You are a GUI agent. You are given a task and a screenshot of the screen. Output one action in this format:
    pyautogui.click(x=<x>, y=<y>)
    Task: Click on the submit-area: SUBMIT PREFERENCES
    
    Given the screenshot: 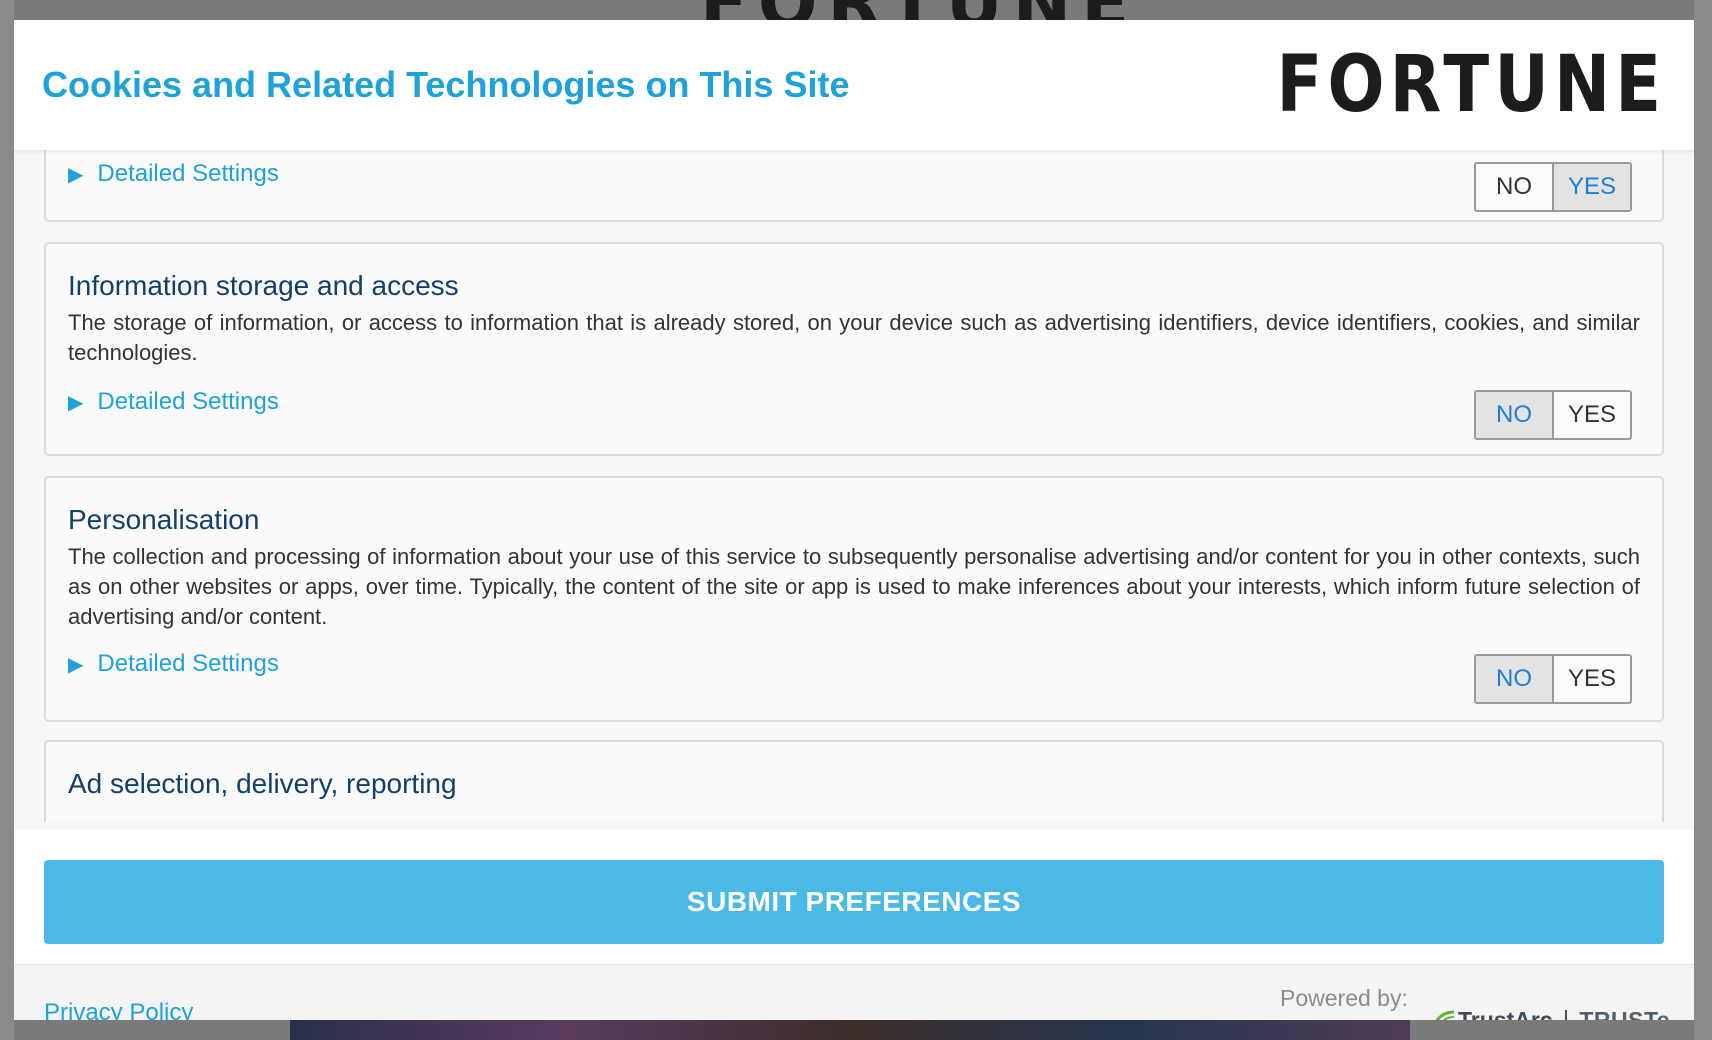 What is the action you would take?
    pyautogui.click(x=854, y=897)
    